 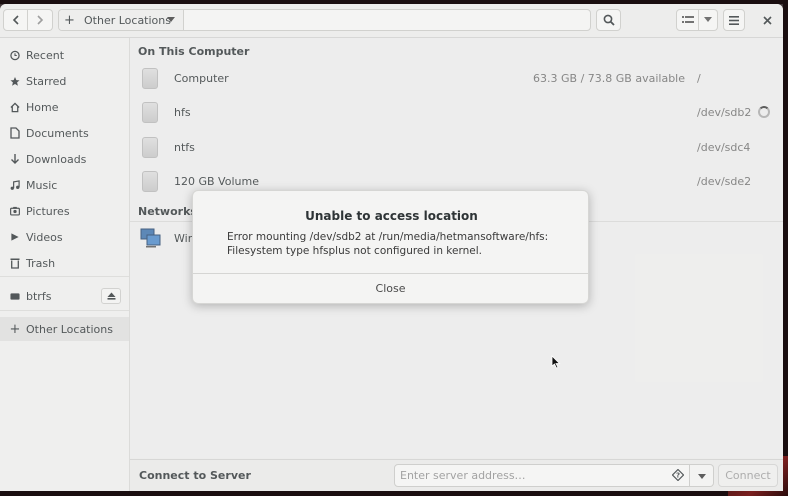 I want to click on mouse-cursor-icon, so click(x=556, y=362).